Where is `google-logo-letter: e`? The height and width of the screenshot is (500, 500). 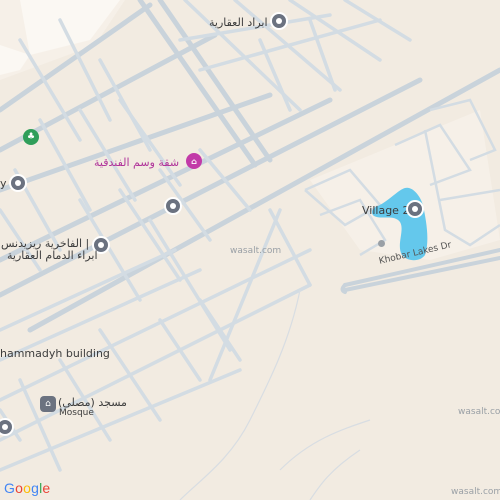 google-logo-letter: e is located at coordinates (46, 488).